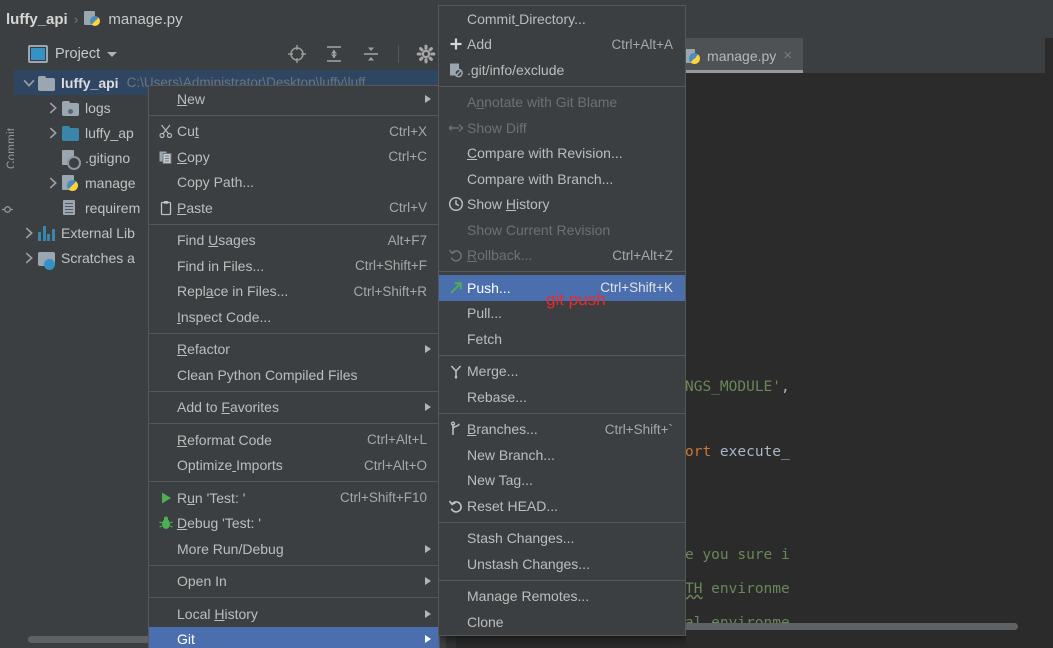 The width and height of the screenshot is (1053, 648). What do you see at coordinates (294, 582) in the screenshot?
I see `context-menu-item: Open In` at bounding box center [294, 582].